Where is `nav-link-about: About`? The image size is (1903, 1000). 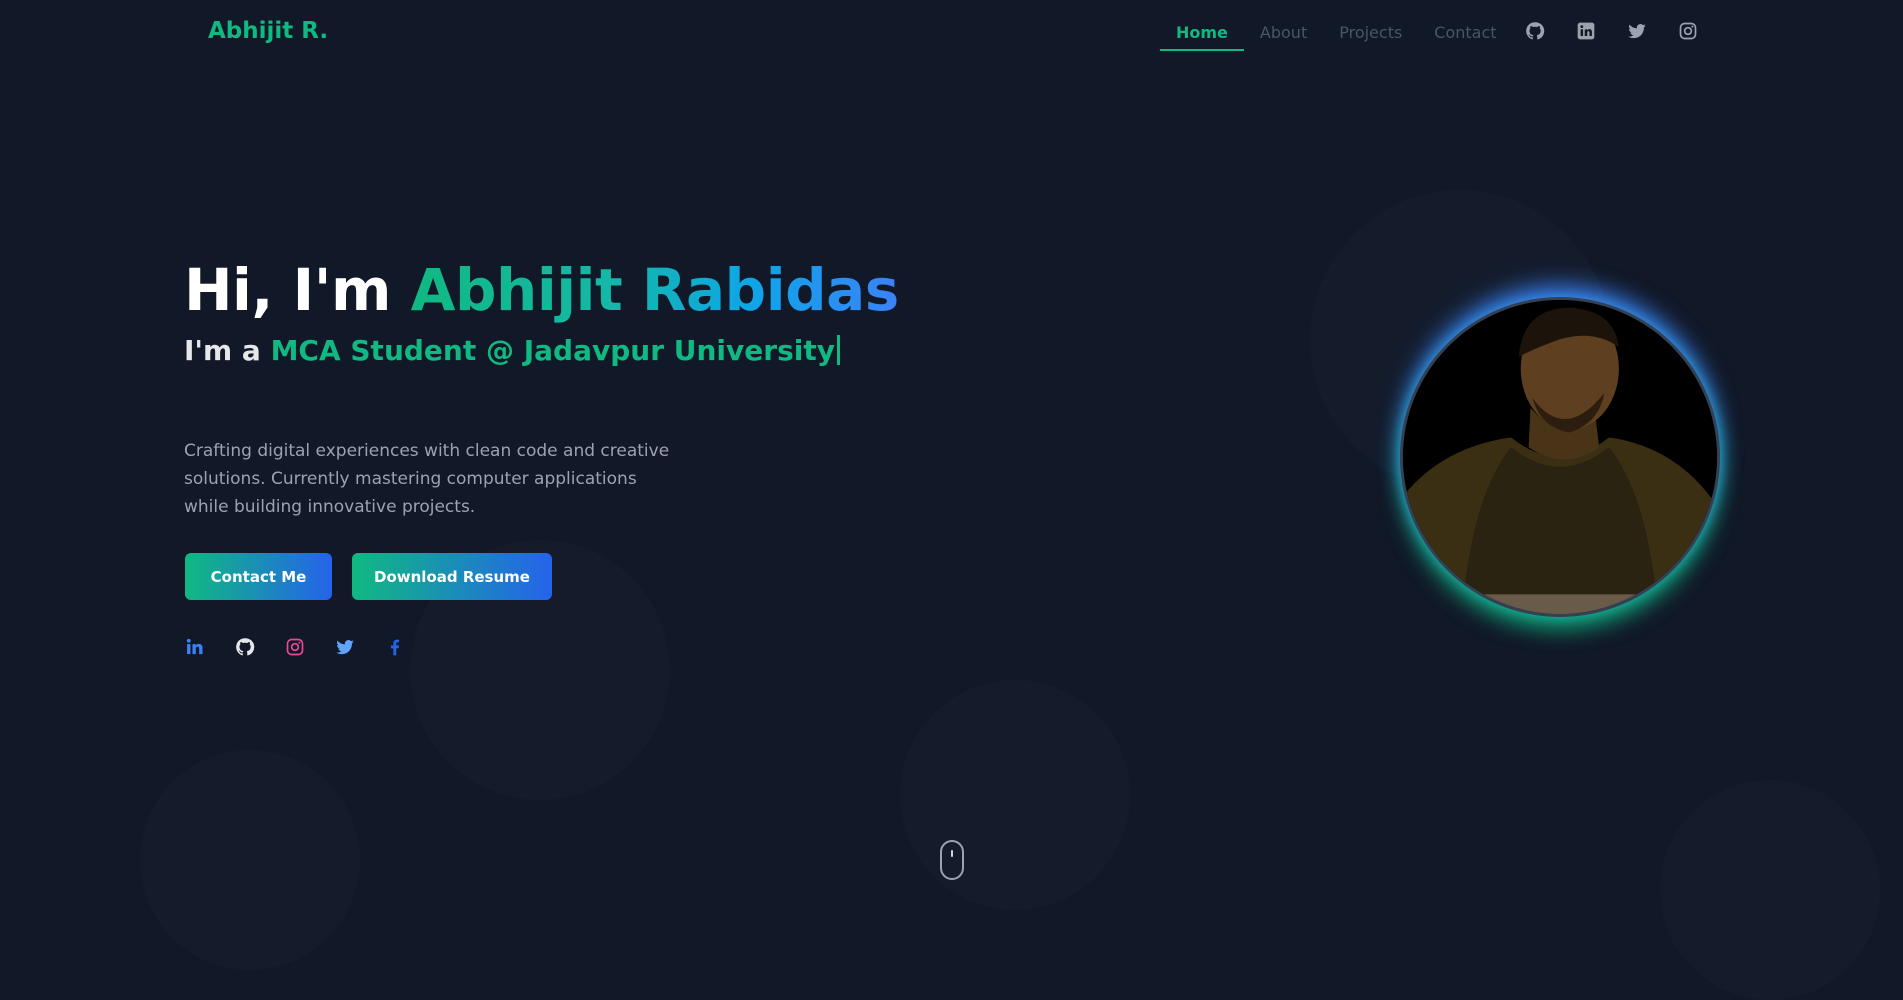
nav-link-about: About is located at coordinates (1283, 33).